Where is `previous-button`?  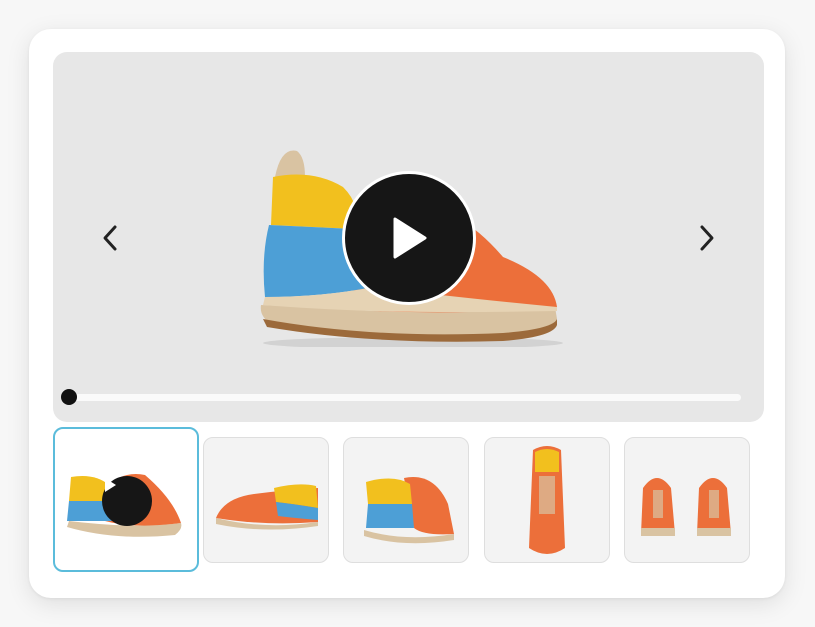 previous-button is located at coordinates (110, 238).